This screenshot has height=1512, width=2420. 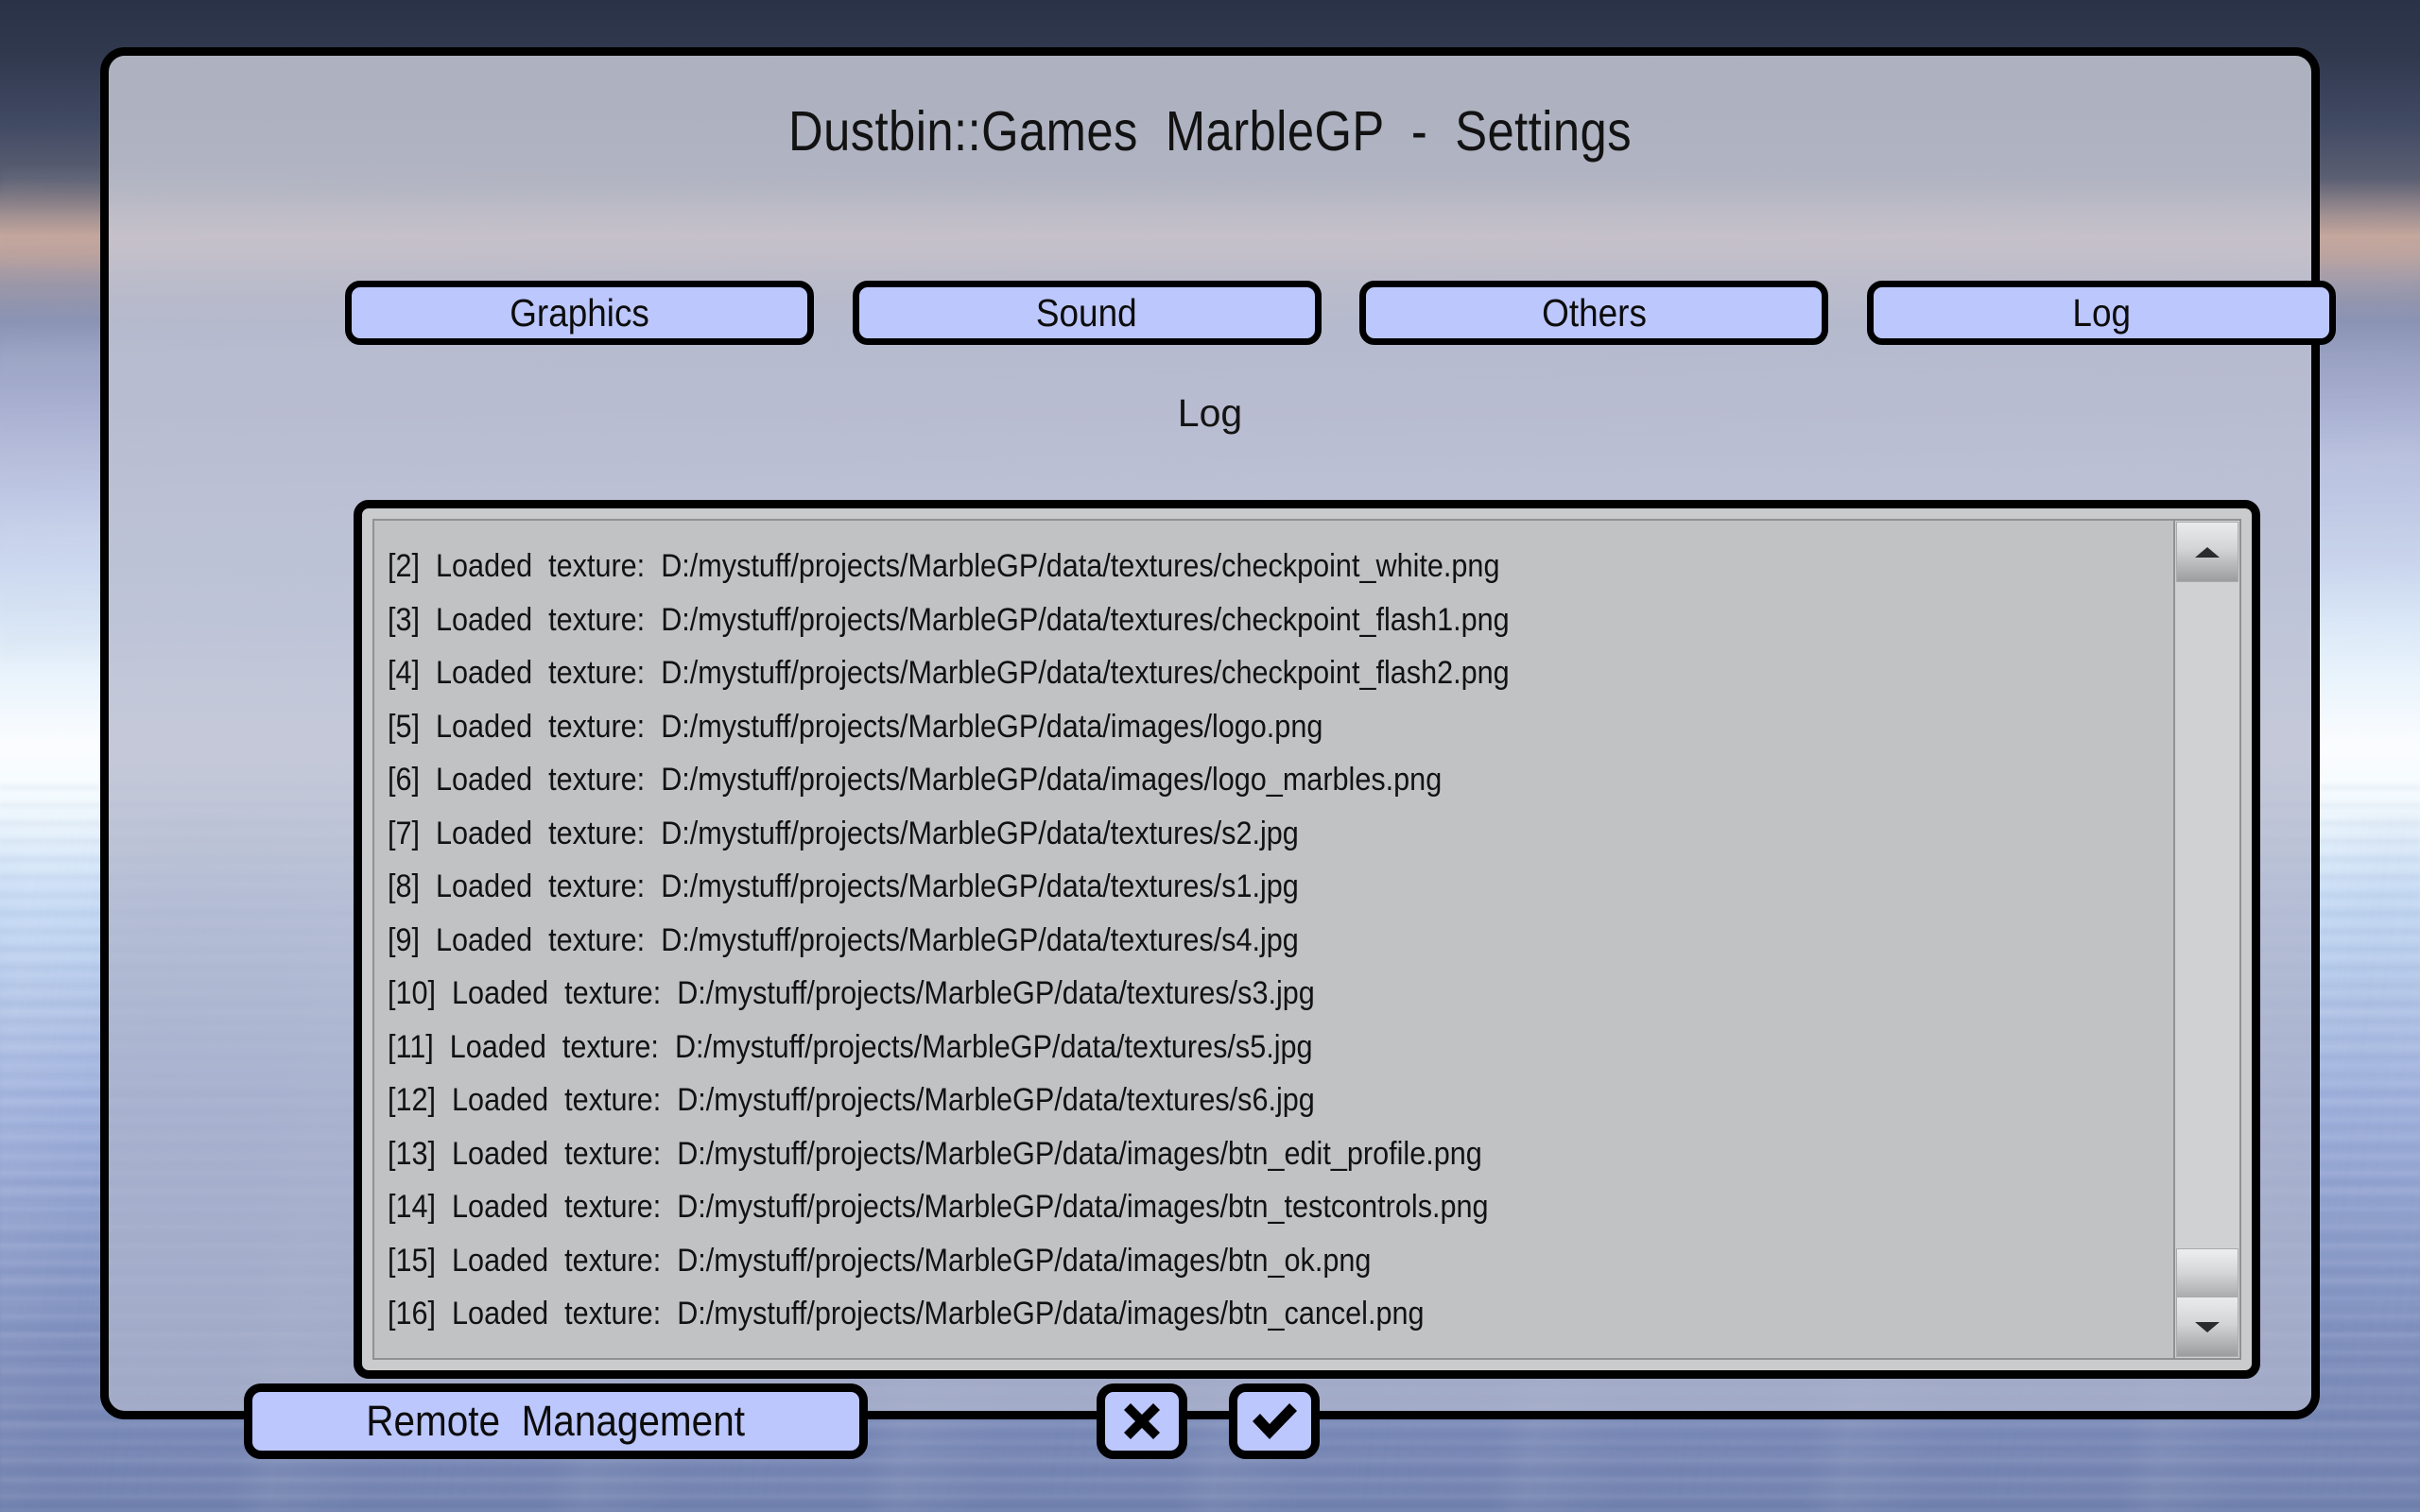 I want to click on tab-graphics-label: Graphics, so click(x=579, y=312).